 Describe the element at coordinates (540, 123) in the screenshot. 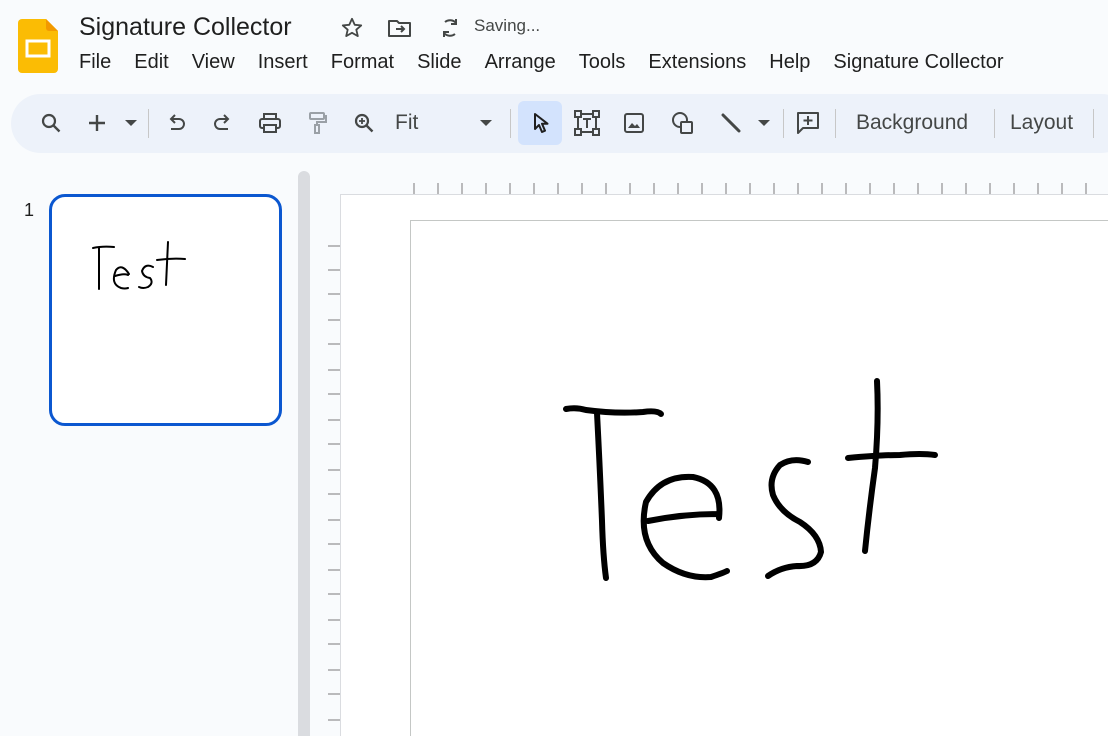

I see `select-icon` at that location.